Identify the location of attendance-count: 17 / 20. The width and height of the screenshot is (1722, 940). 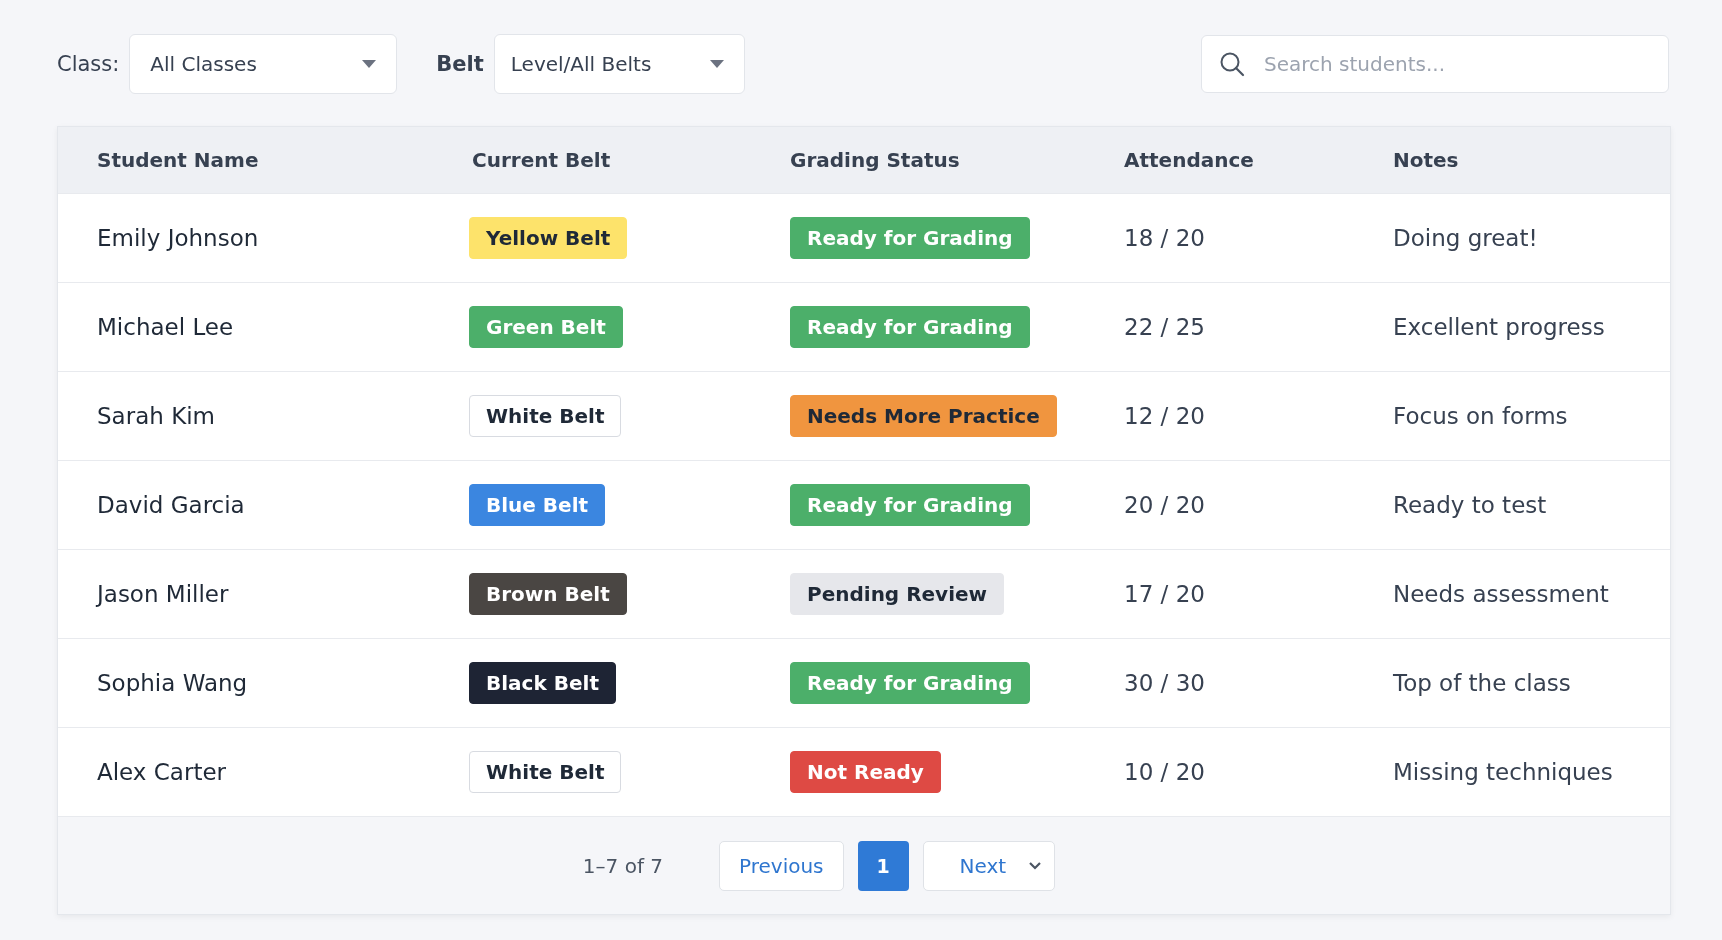
(1165, 594).